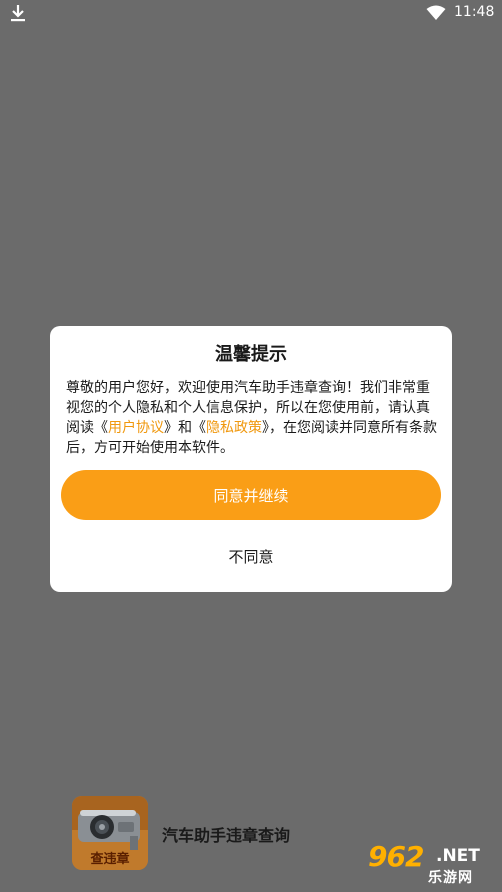 The width and height of the screenshot is (502, 892). What do you see at coordinates (110, 859) in the screenshot?
I see `app-logo-label: 查违章` at bounding box center [110, 859].